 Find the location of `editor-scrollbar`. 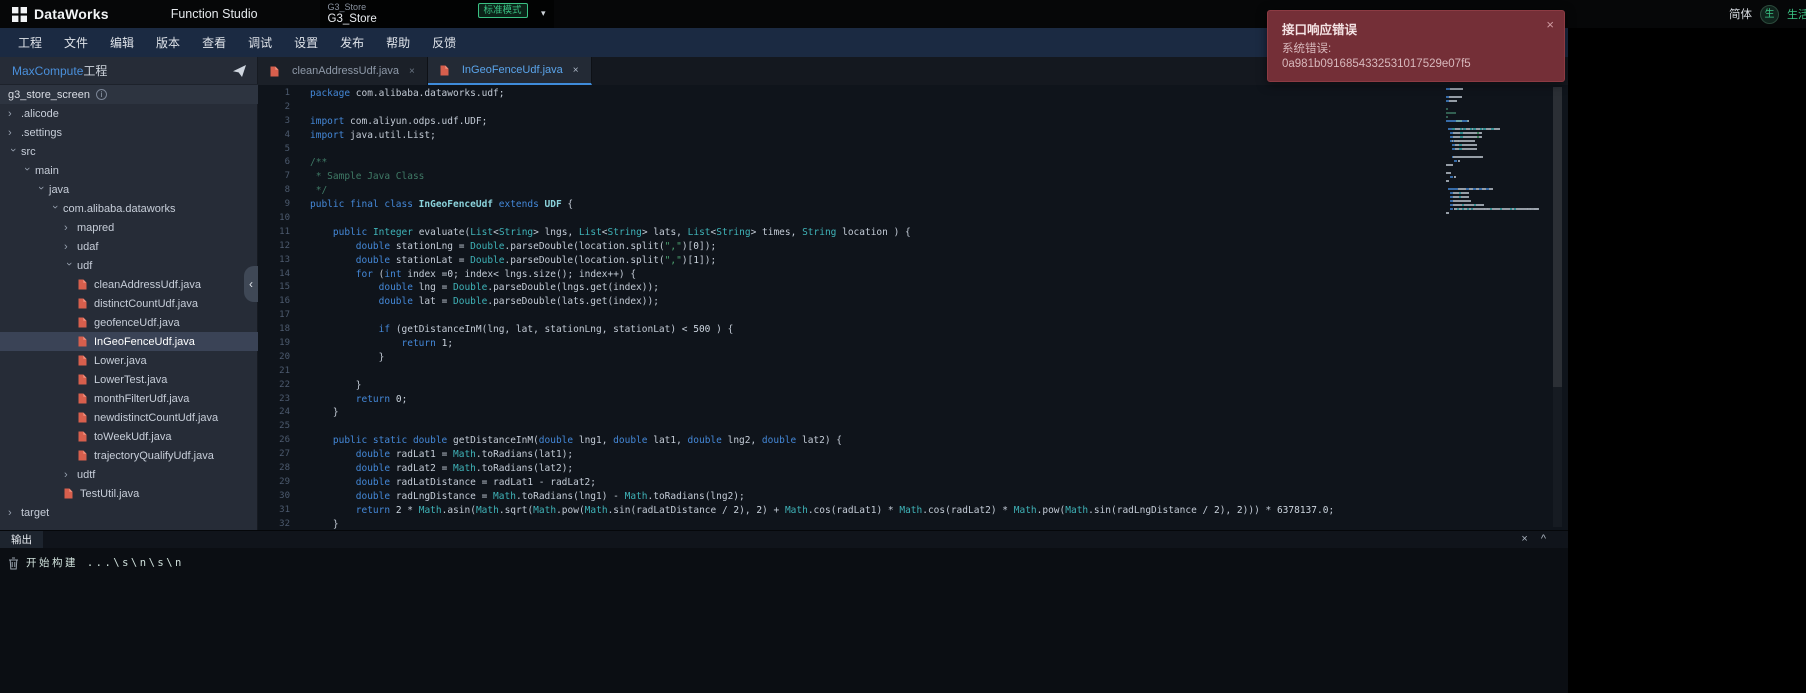

editor-scrollbar is located at coordinates (1557, 307).